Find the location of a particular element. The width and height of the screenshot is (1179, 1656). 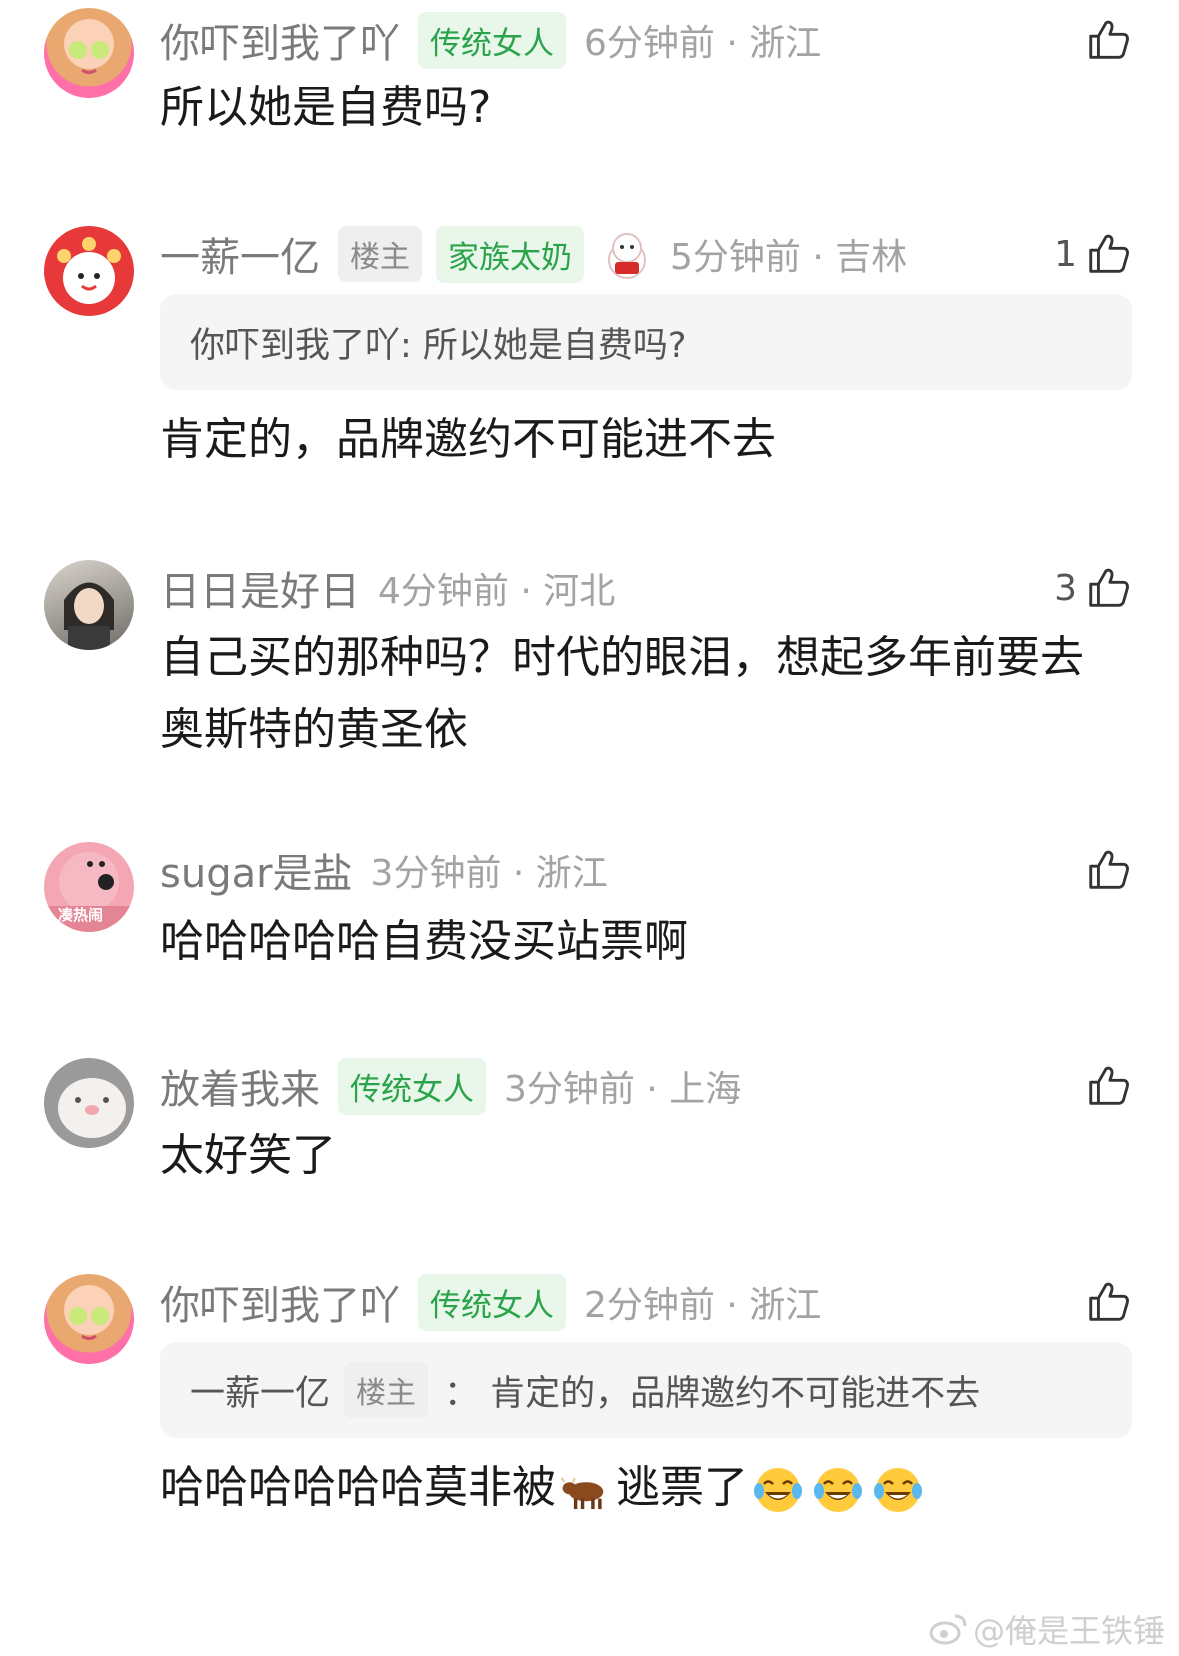

like-count: 3 is located at coordinates (1065, 588).